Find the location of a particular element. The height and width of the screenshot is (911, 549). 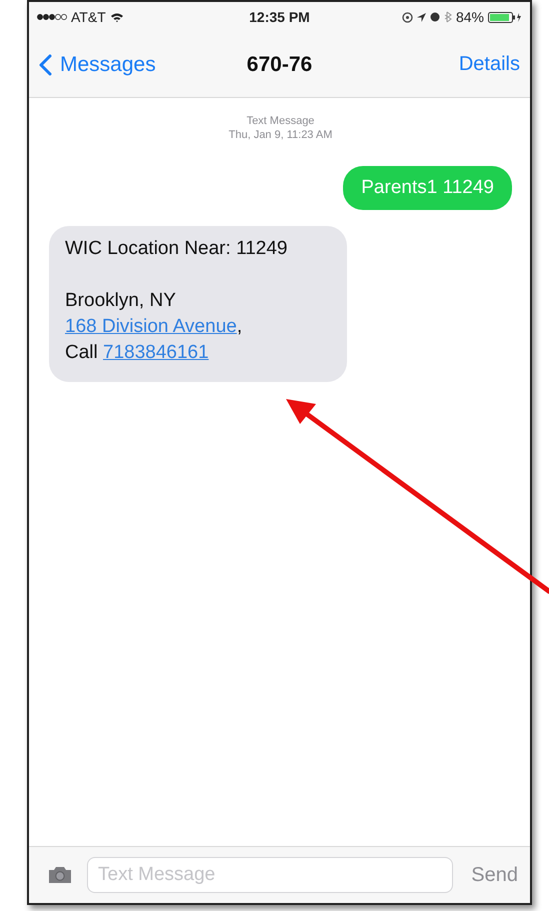

message-text: WIC Location Near: 11249 is located at coordinates (176, 249).